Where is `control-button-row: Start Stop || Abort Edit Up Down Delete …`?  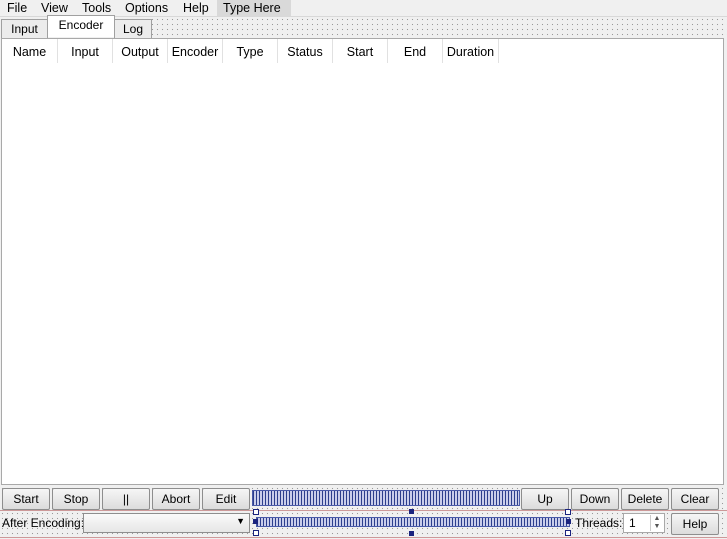 control-button-row: Start Stop || Abort Edit Up Down Delete … is located at coordinates (363, 498).